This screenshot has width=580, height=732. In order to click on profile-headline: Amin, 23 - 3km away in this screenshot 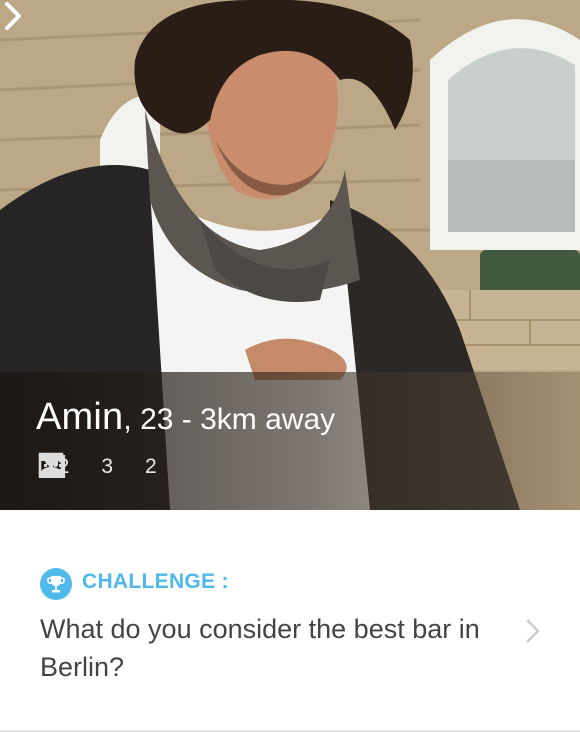, I will do `click(185, 417)`.